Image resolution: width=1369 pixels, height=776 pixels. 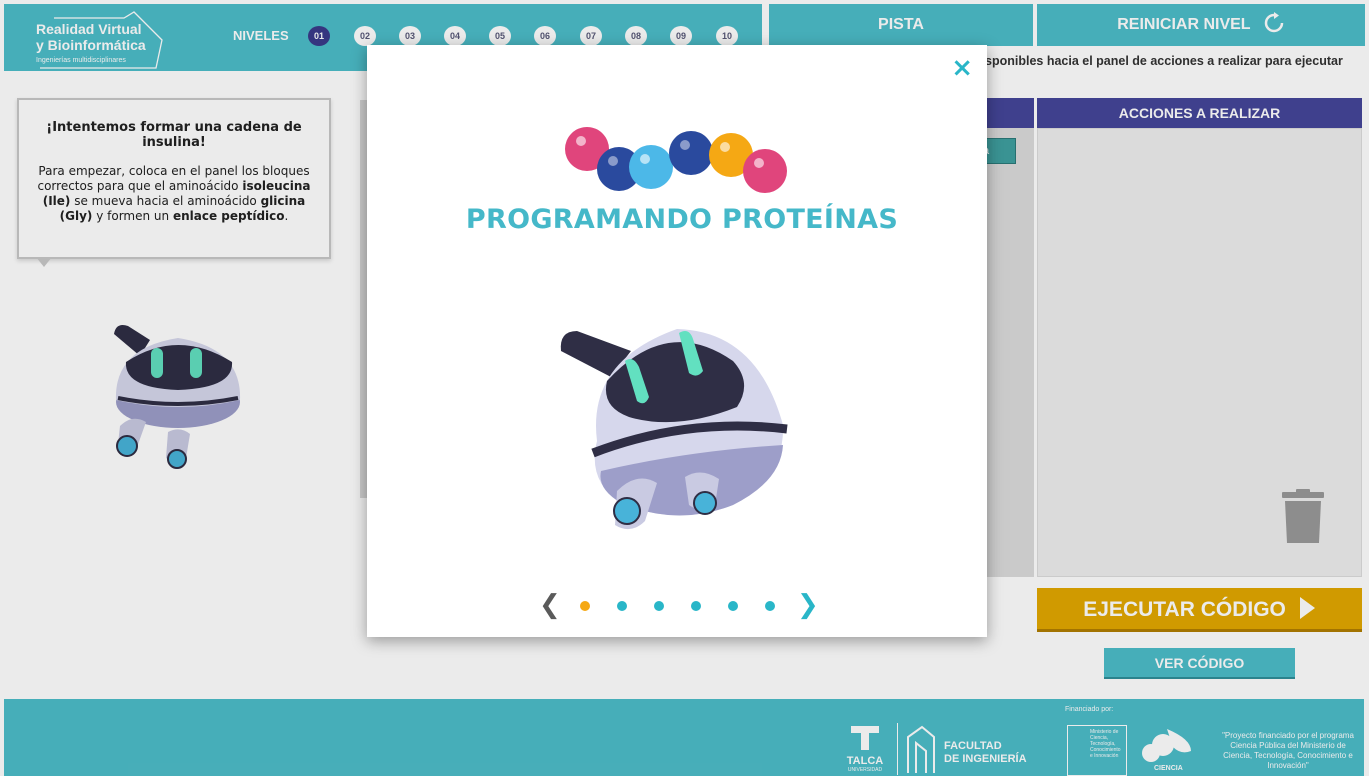 I want to click on modal-title: PROGRAMANDO PROTEÍNAS, so click(x=682, y=219).